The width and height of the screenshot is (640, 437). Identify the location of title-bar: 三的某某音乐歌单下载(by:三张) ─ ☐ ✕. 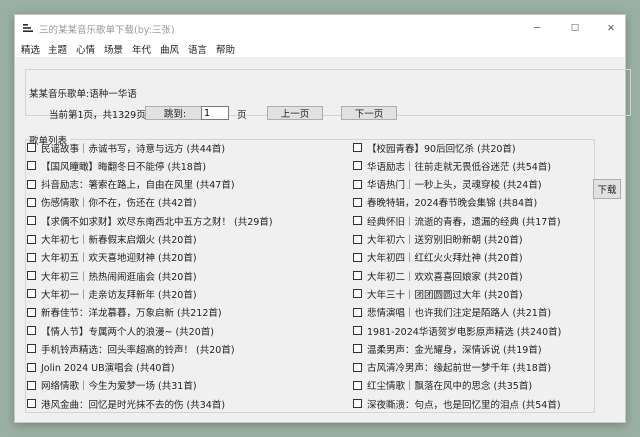
(320, 28).